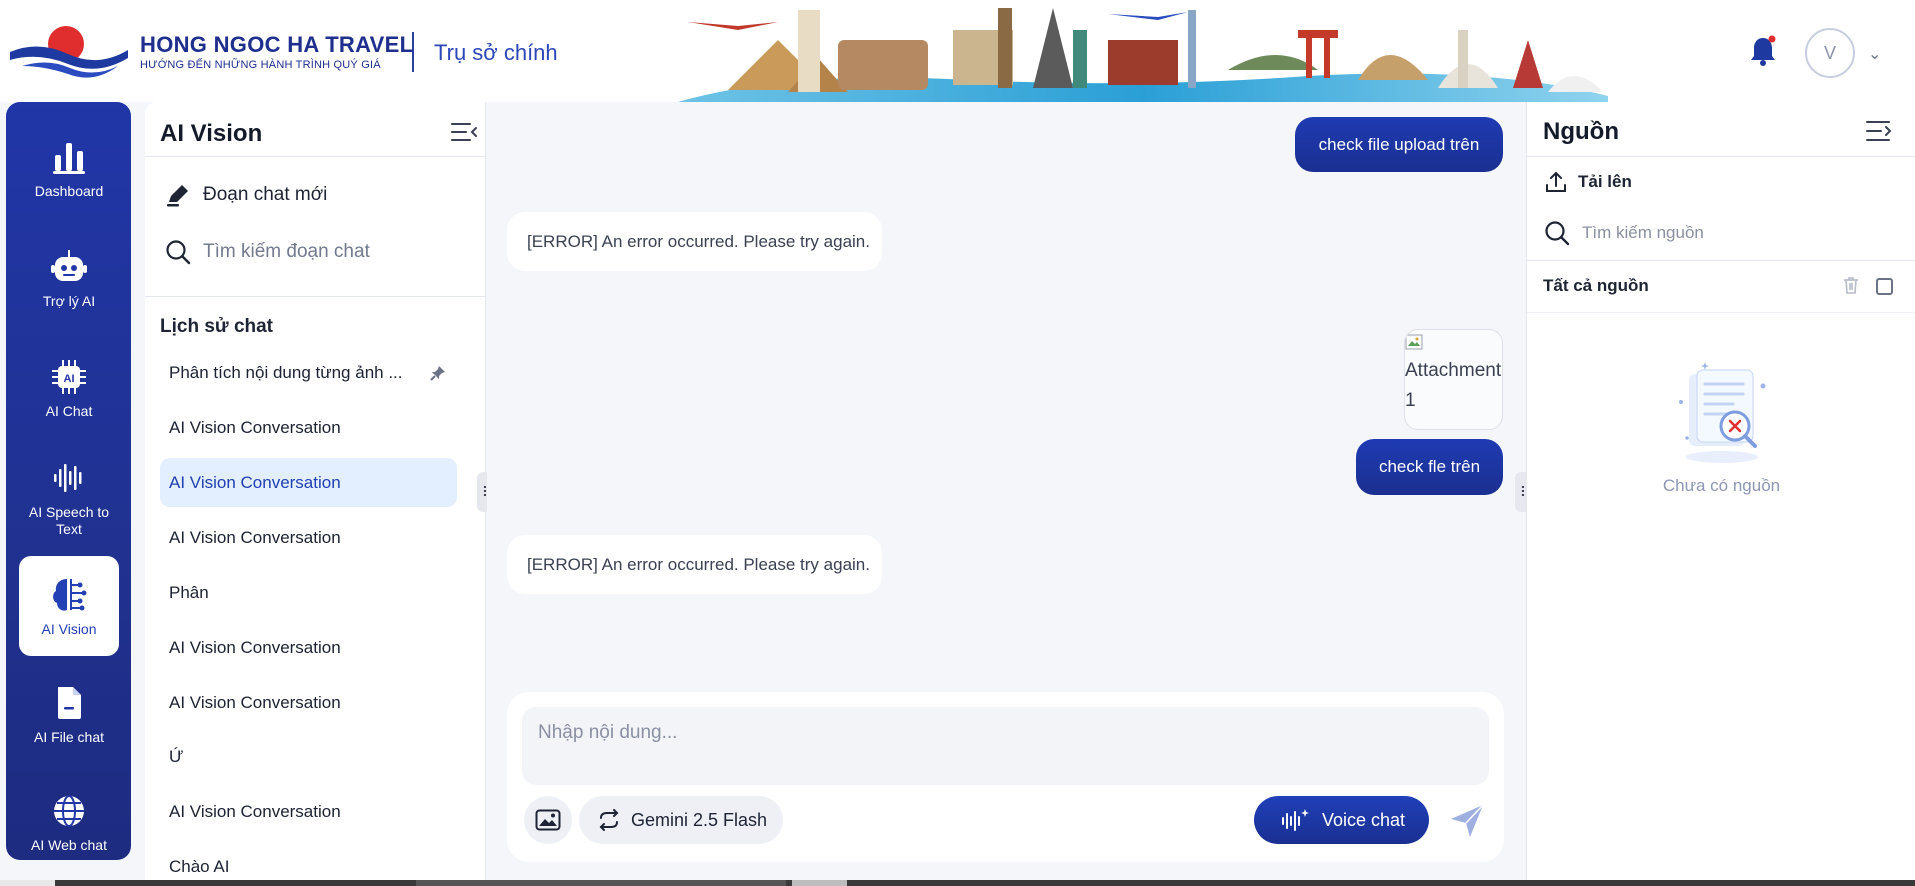  Describe the element at coordinates (217, 326) in the screenshot. I see `history-heading: Lịch sử chat` at that location.